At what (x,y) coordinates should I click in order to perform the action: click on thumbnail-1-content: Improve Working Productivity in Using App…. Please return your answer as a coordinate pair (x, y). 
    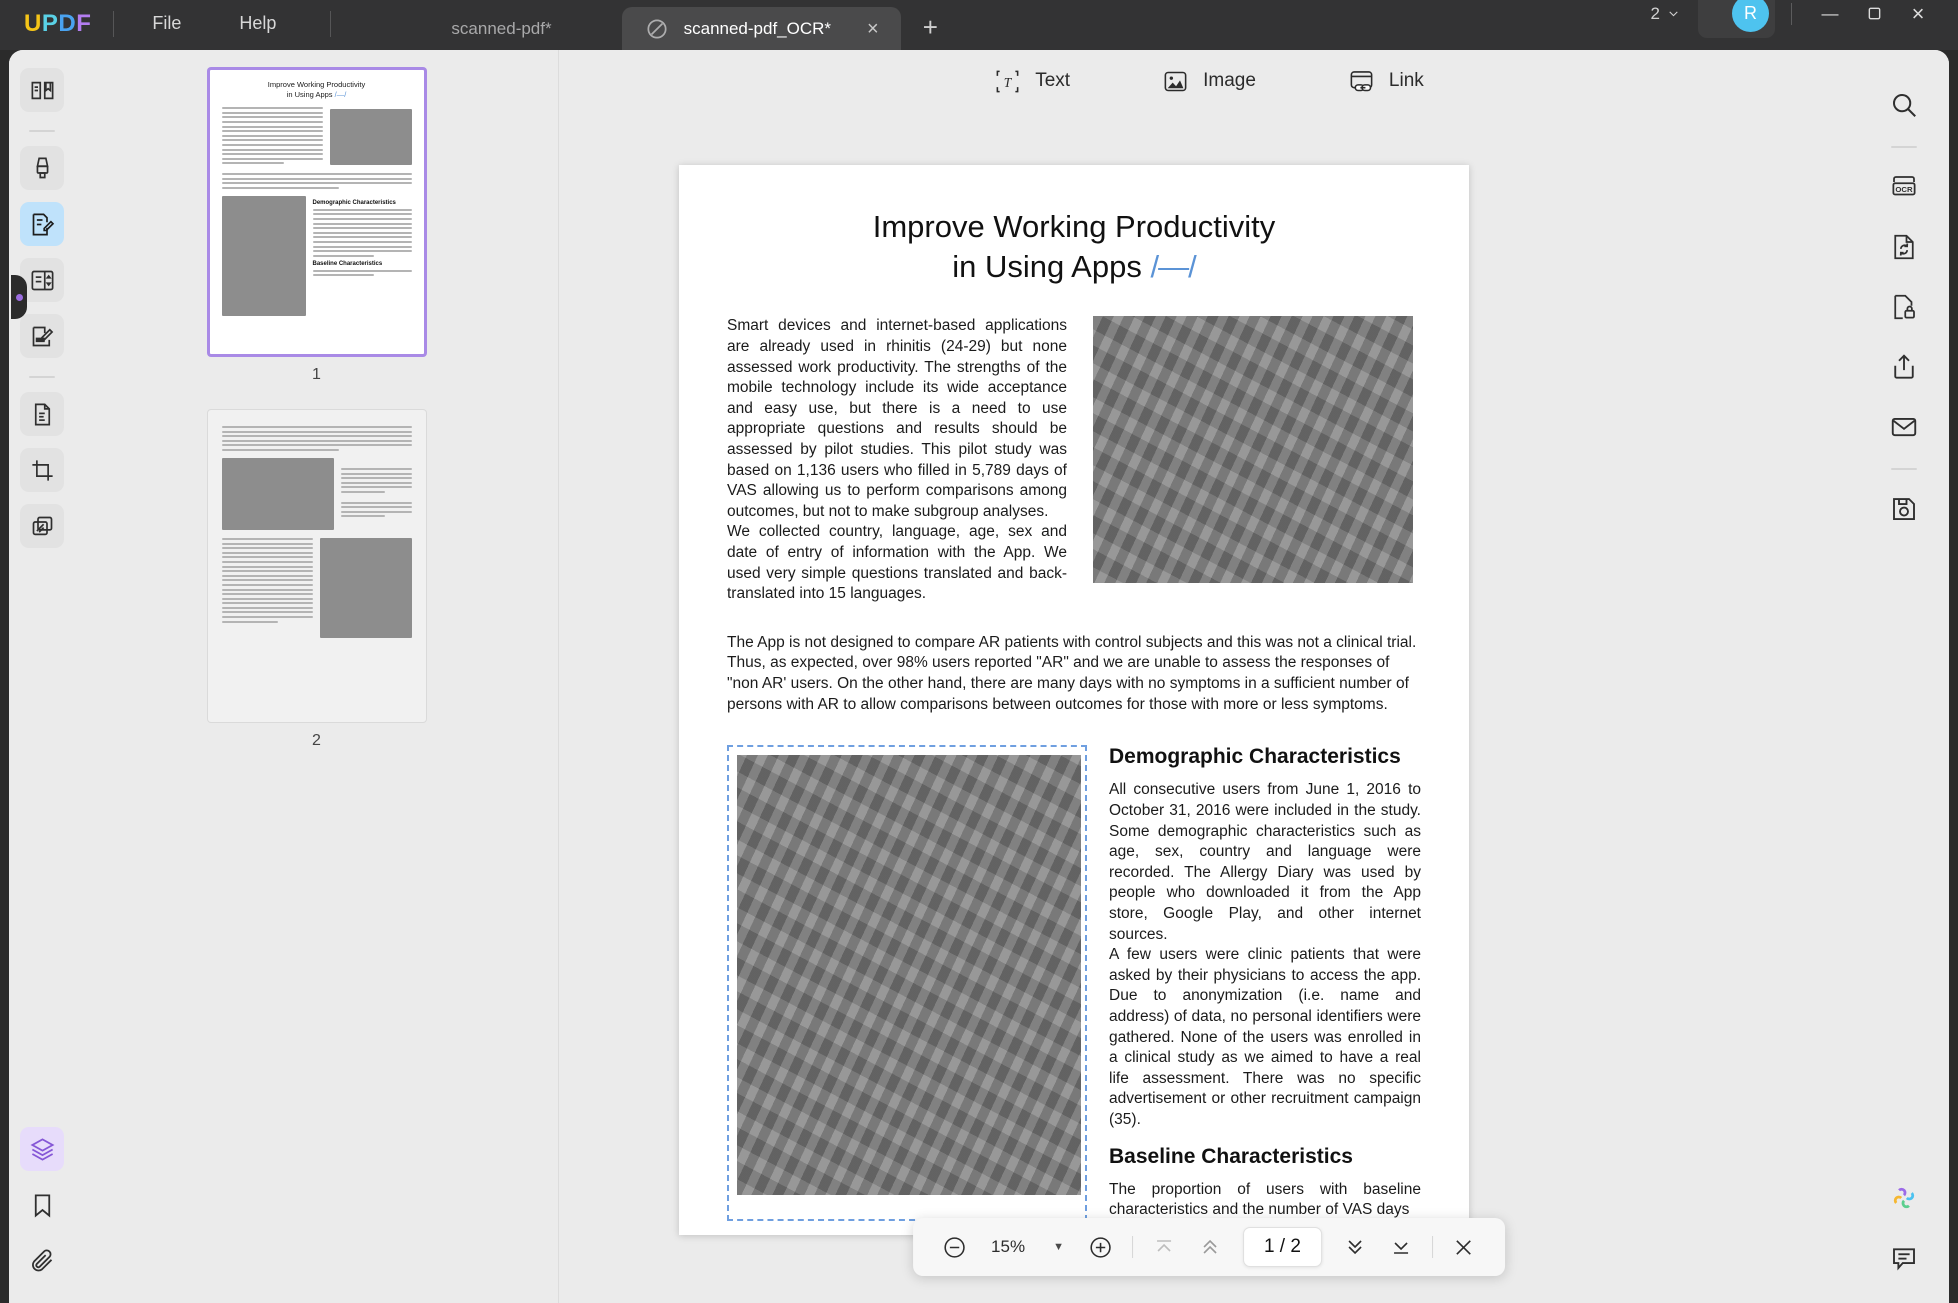
    Looking at the image, I should click on (317, 198).